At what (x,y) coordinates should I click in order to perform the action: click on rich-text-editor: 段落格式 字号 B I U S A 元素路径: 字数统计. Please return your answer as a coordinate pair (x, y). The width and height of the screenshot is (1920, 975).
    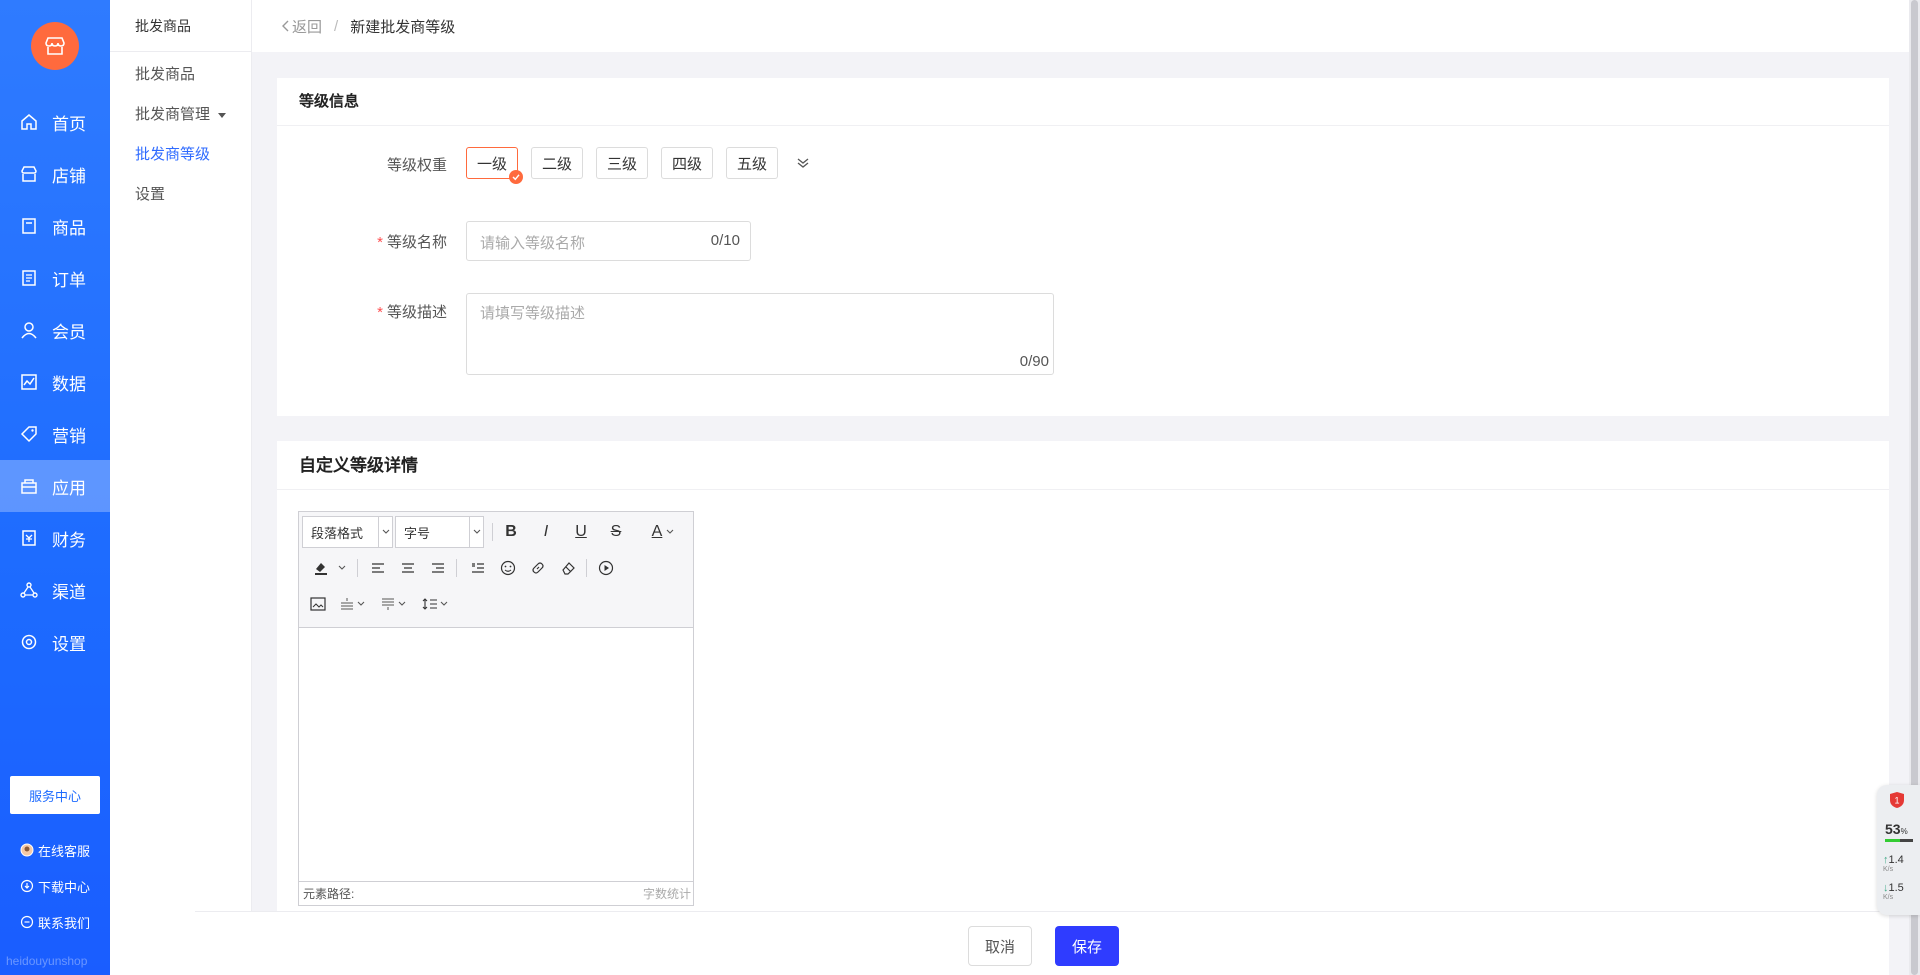
    Looking at the image, I should click on (496, 708).